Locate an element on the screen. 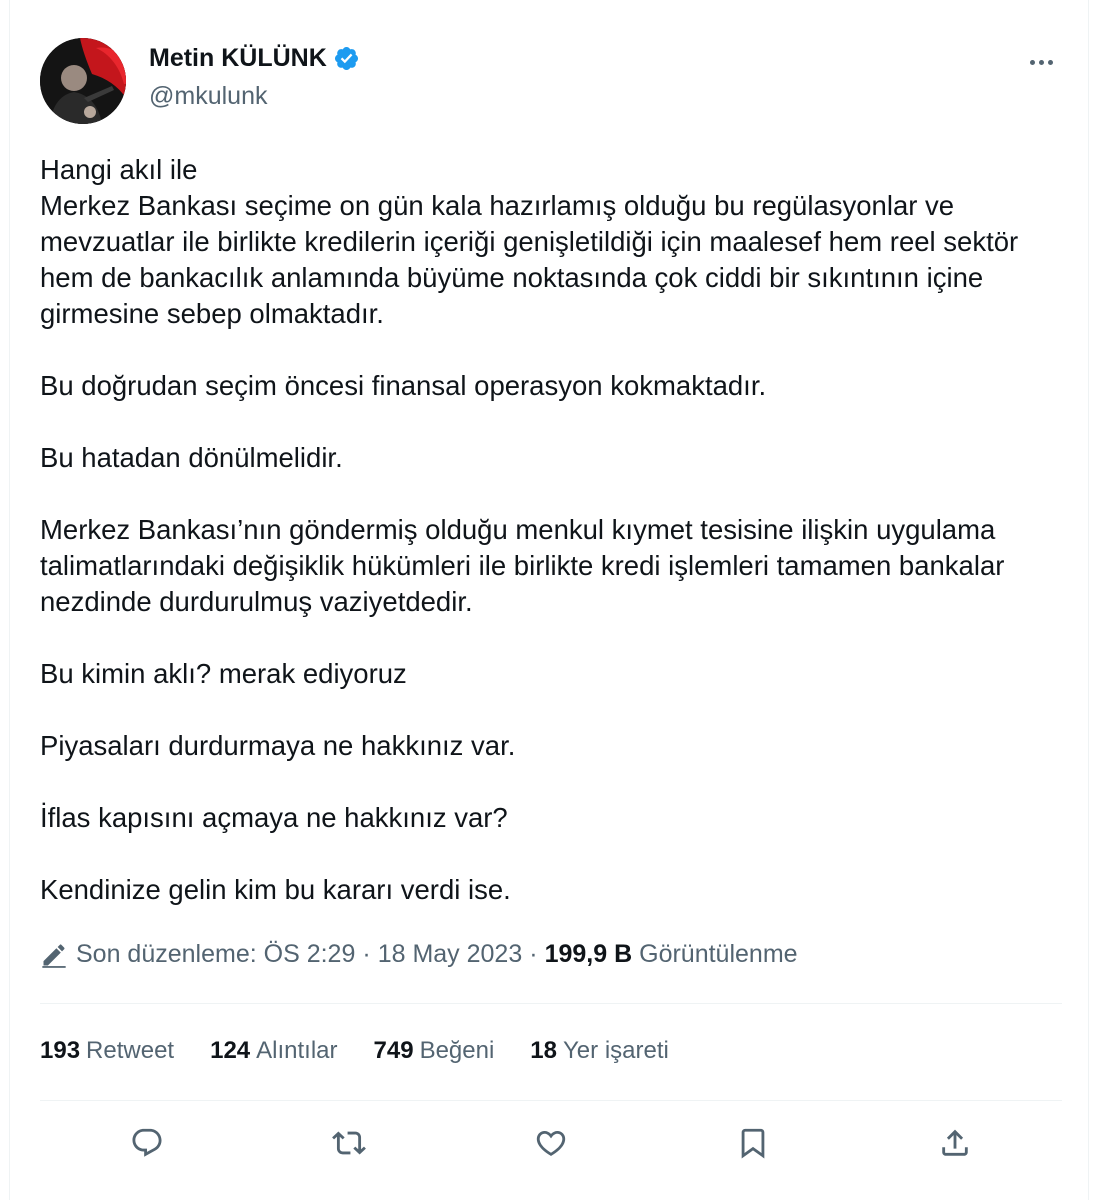 This screenshot has height=1200, width=1111. reply-icon is located at coordinates (147, 1142).